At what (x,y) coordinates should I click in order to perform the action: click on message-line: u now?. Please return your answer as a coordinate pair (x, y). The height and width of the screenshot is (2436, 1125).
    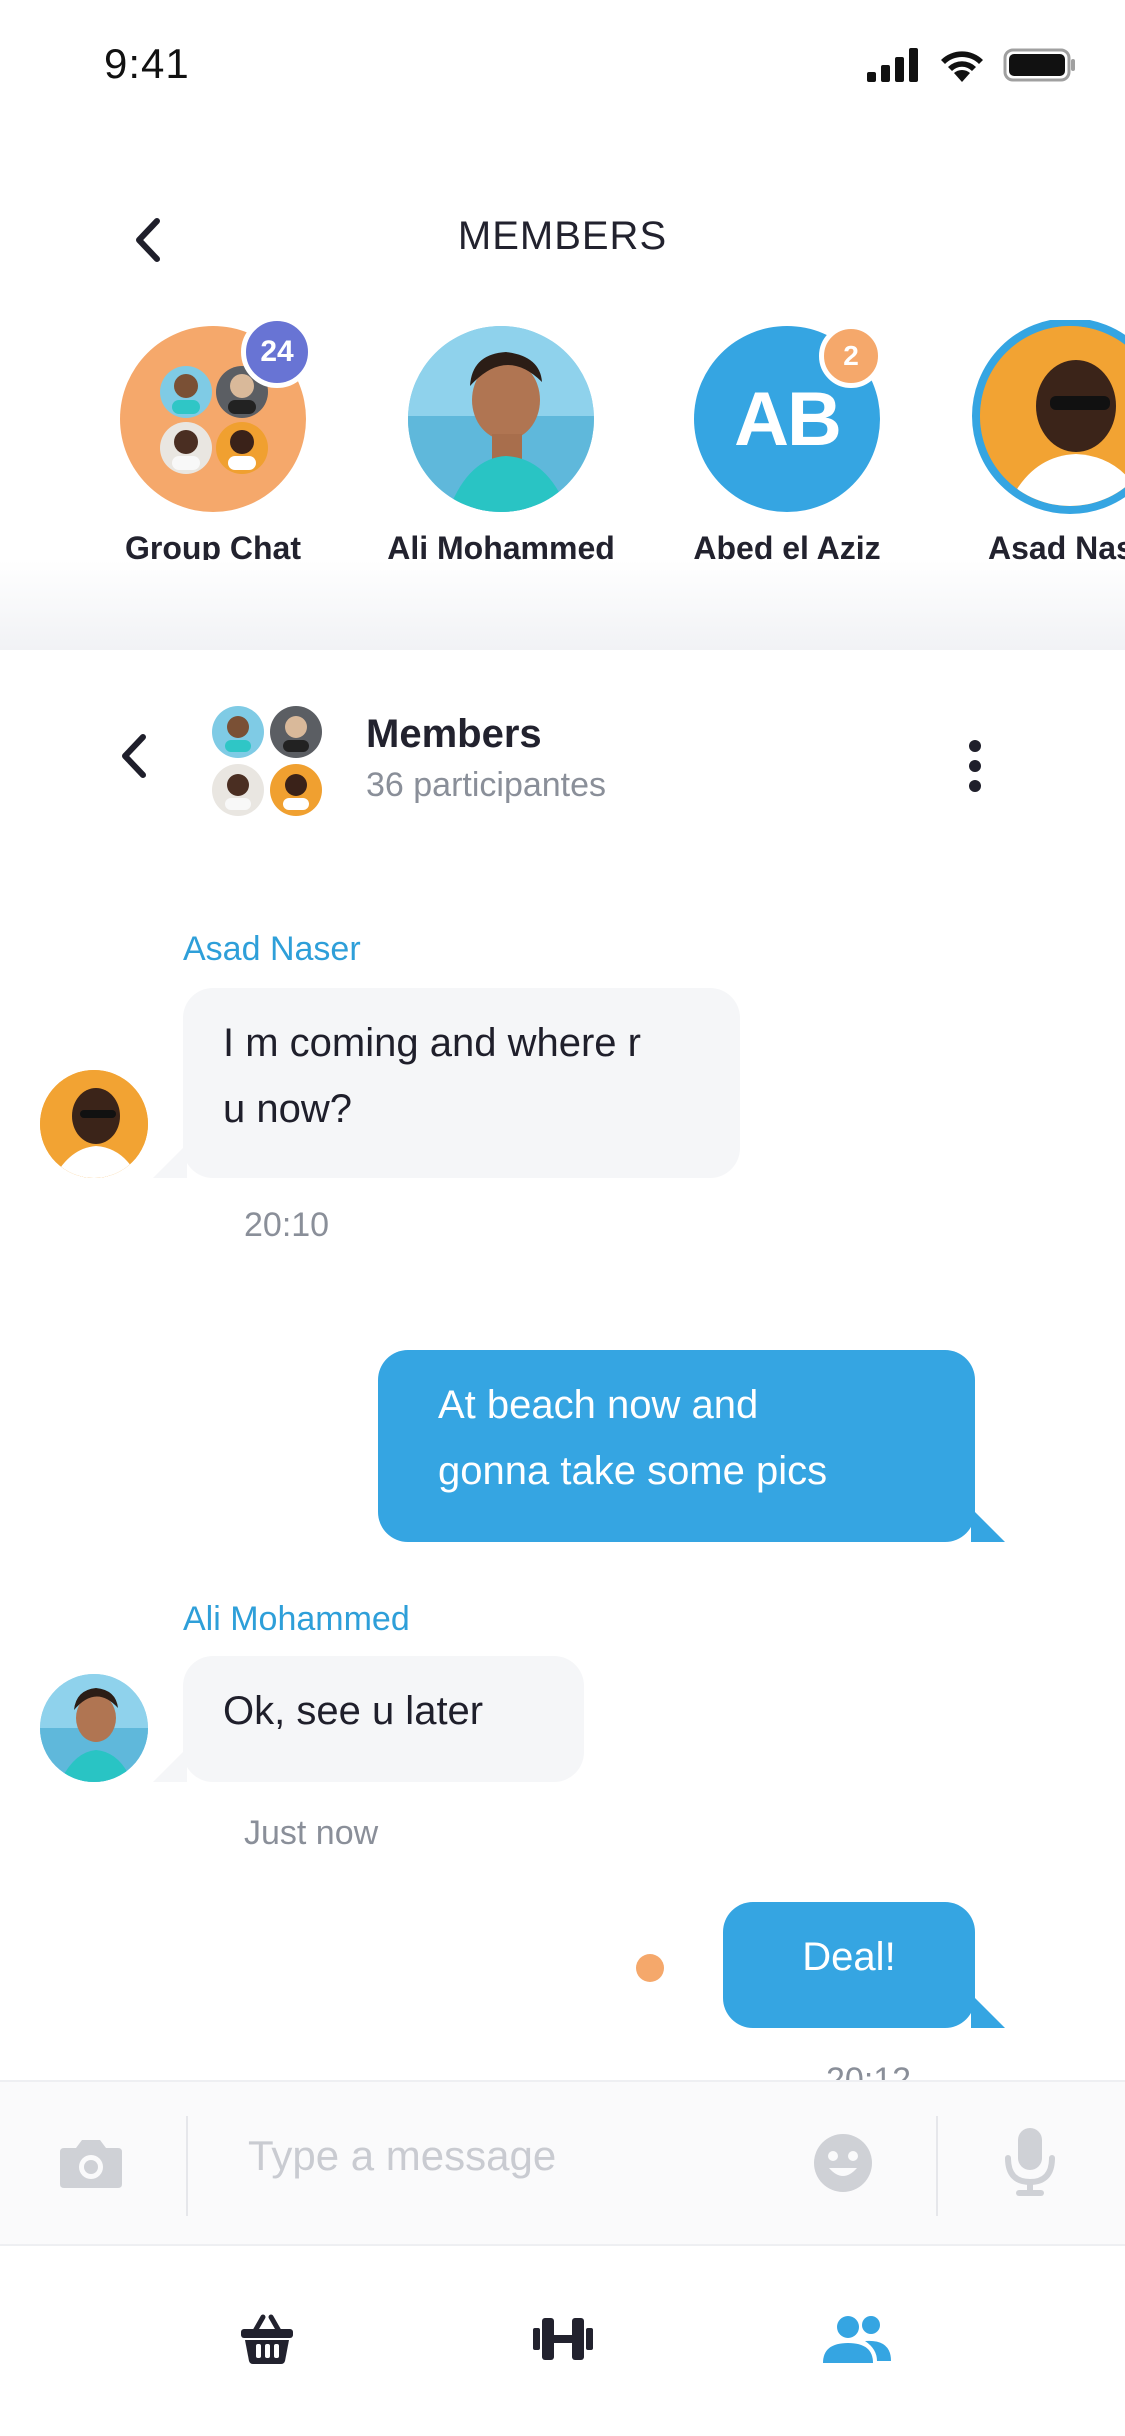
    Looking at the image, I should click on (287, 1109).